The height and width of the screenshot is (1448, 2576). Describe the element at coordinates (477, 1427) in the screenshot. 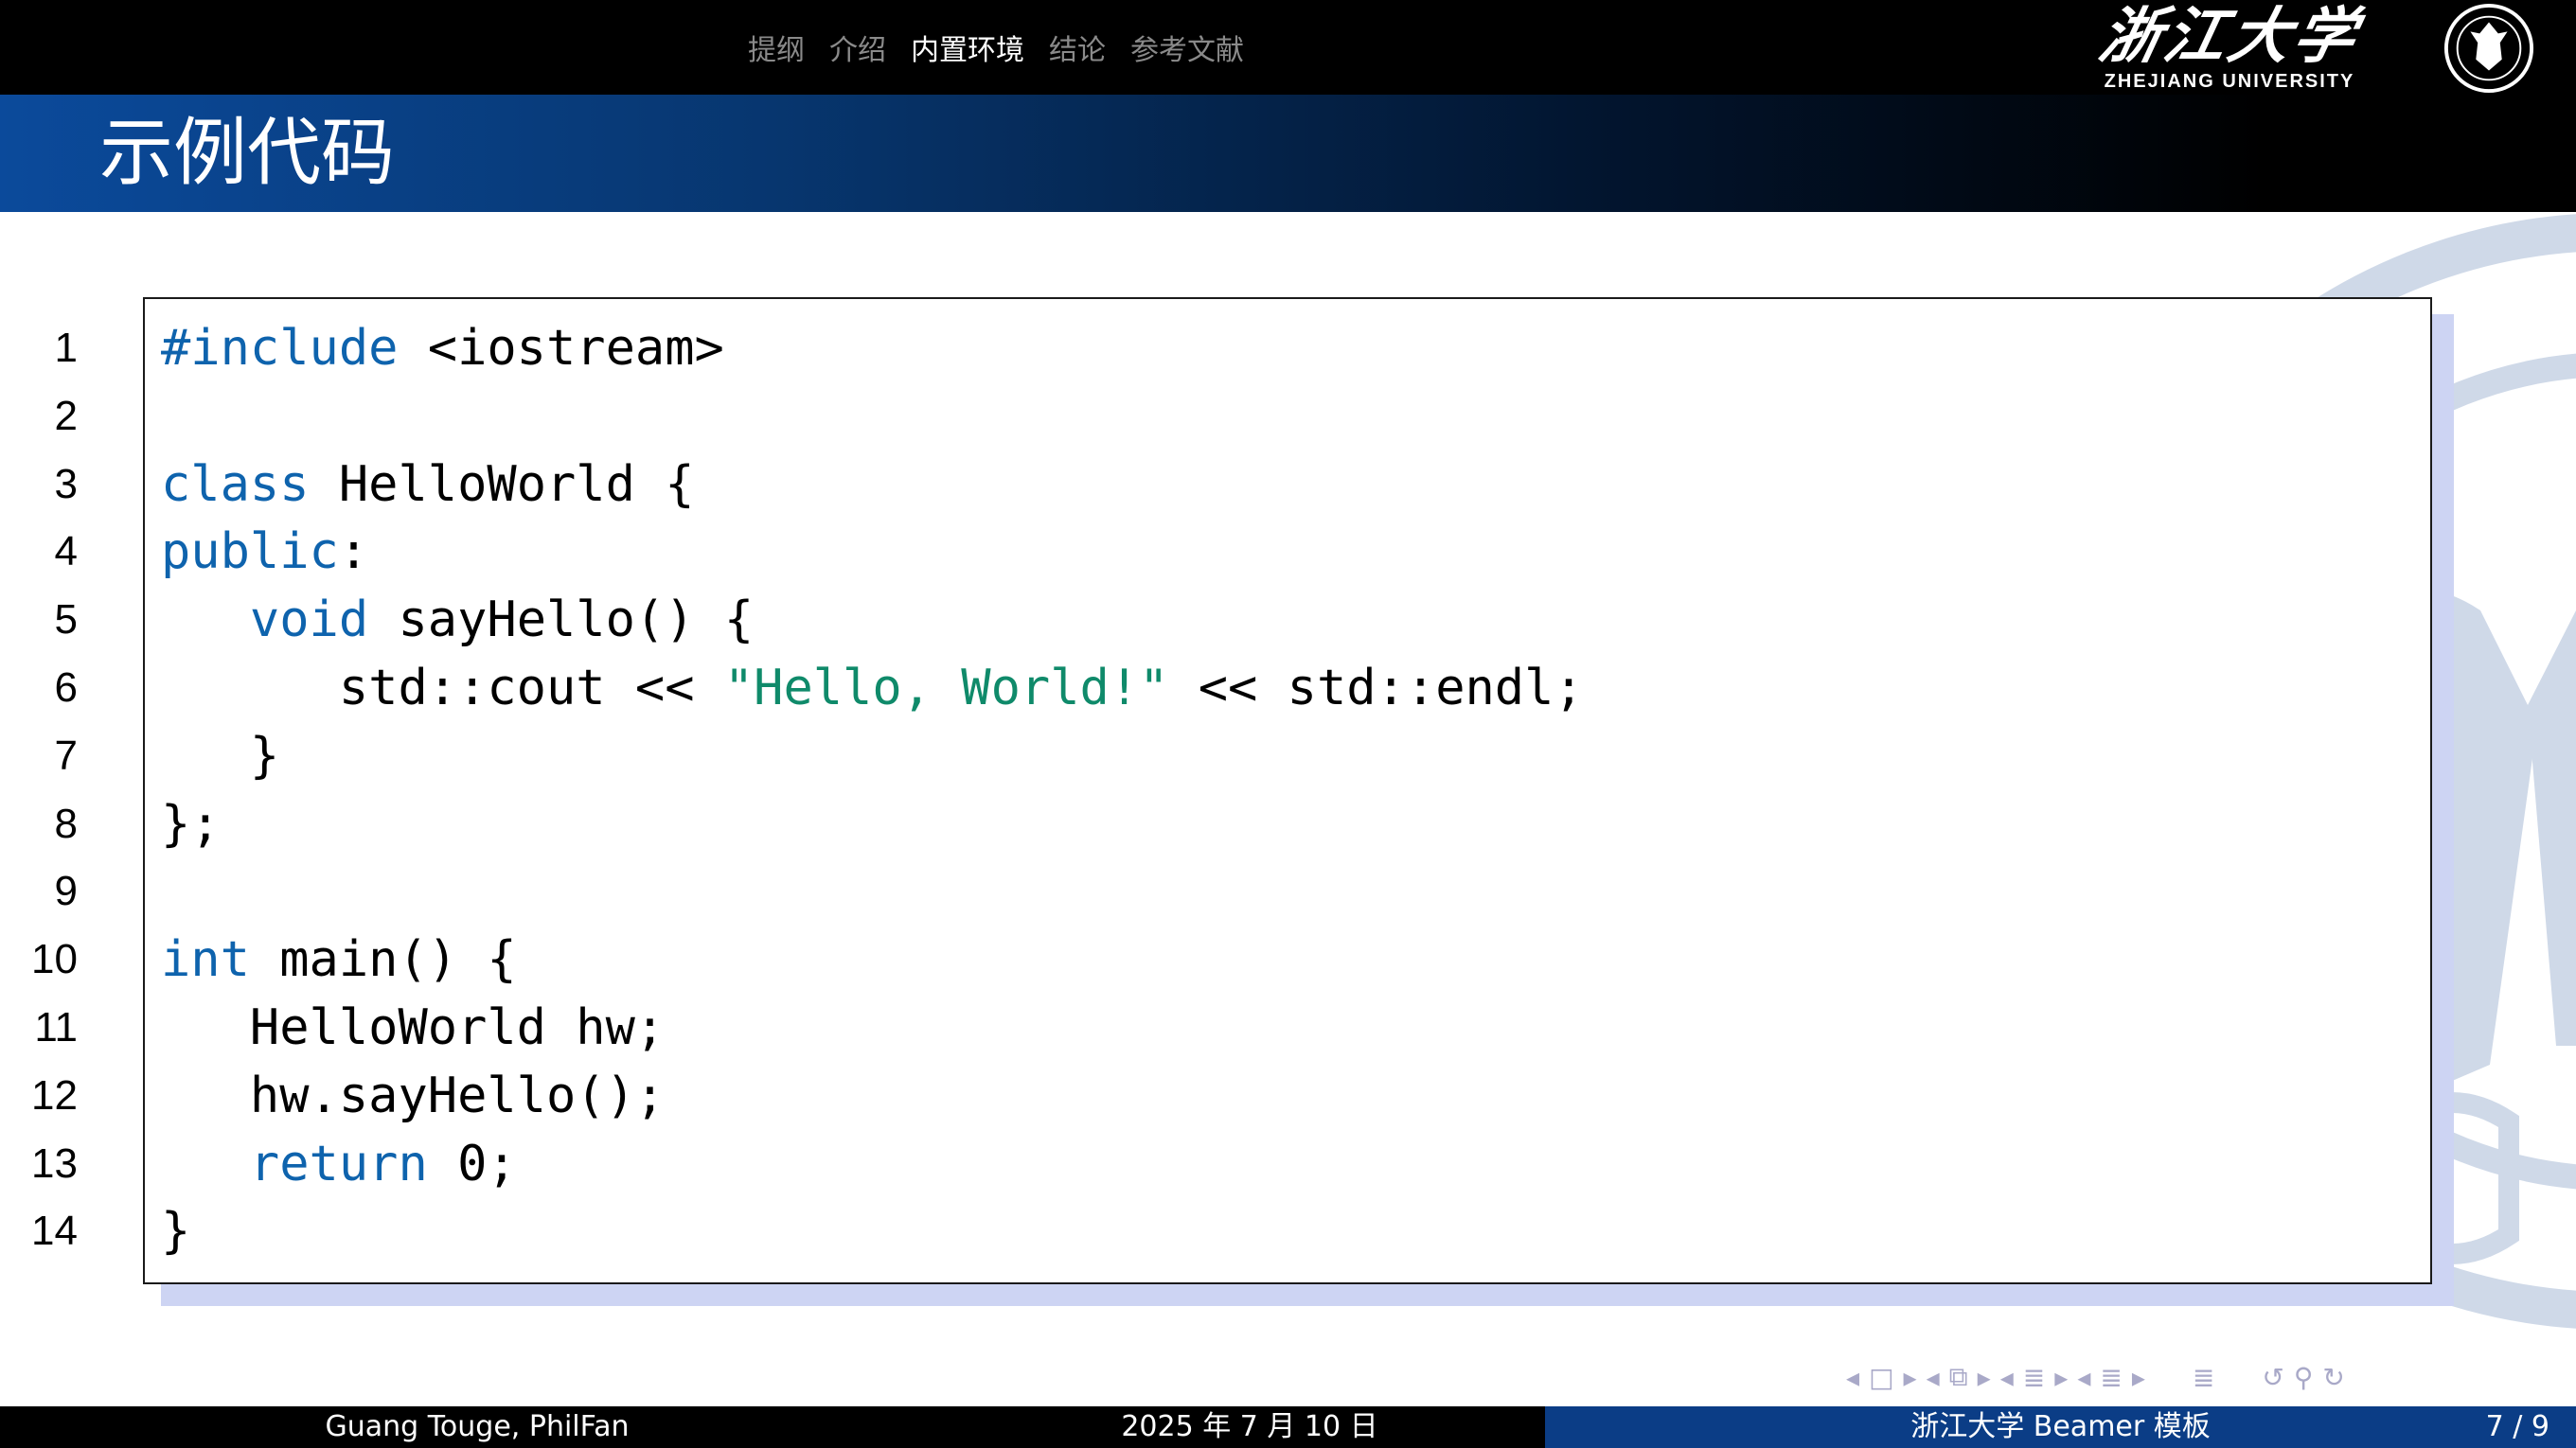

I see `footer-authors: Guang Touge, PhilFan` at that location.